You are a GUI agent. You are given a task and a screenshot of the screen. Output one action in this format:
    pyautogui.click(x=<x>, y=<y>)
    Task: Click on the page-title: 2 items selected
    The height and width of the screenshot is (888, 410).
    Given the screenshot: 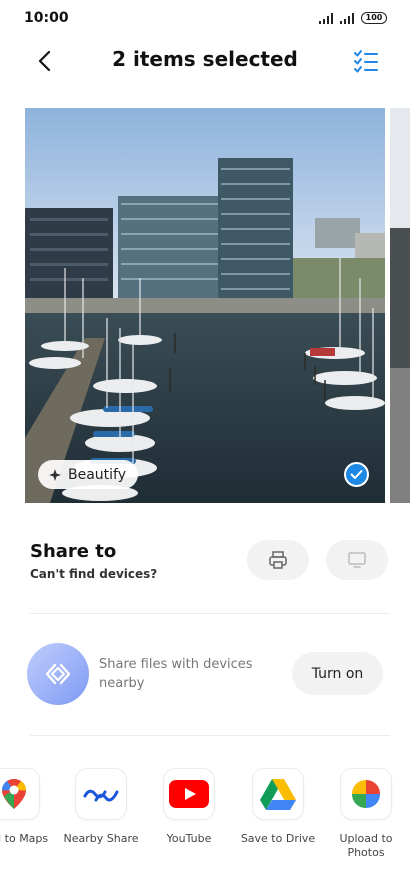 What is the action you would take?
    pyautogui.click(x=205, y=59)
    